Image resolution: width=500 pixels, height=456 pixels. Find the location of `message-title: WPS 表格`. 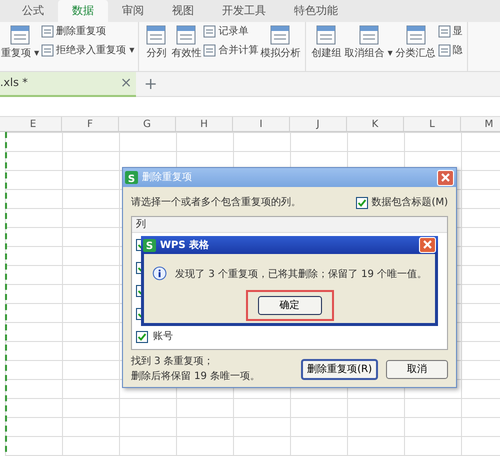

message-title: WPS 表格 is located at coordinates (185, 245).